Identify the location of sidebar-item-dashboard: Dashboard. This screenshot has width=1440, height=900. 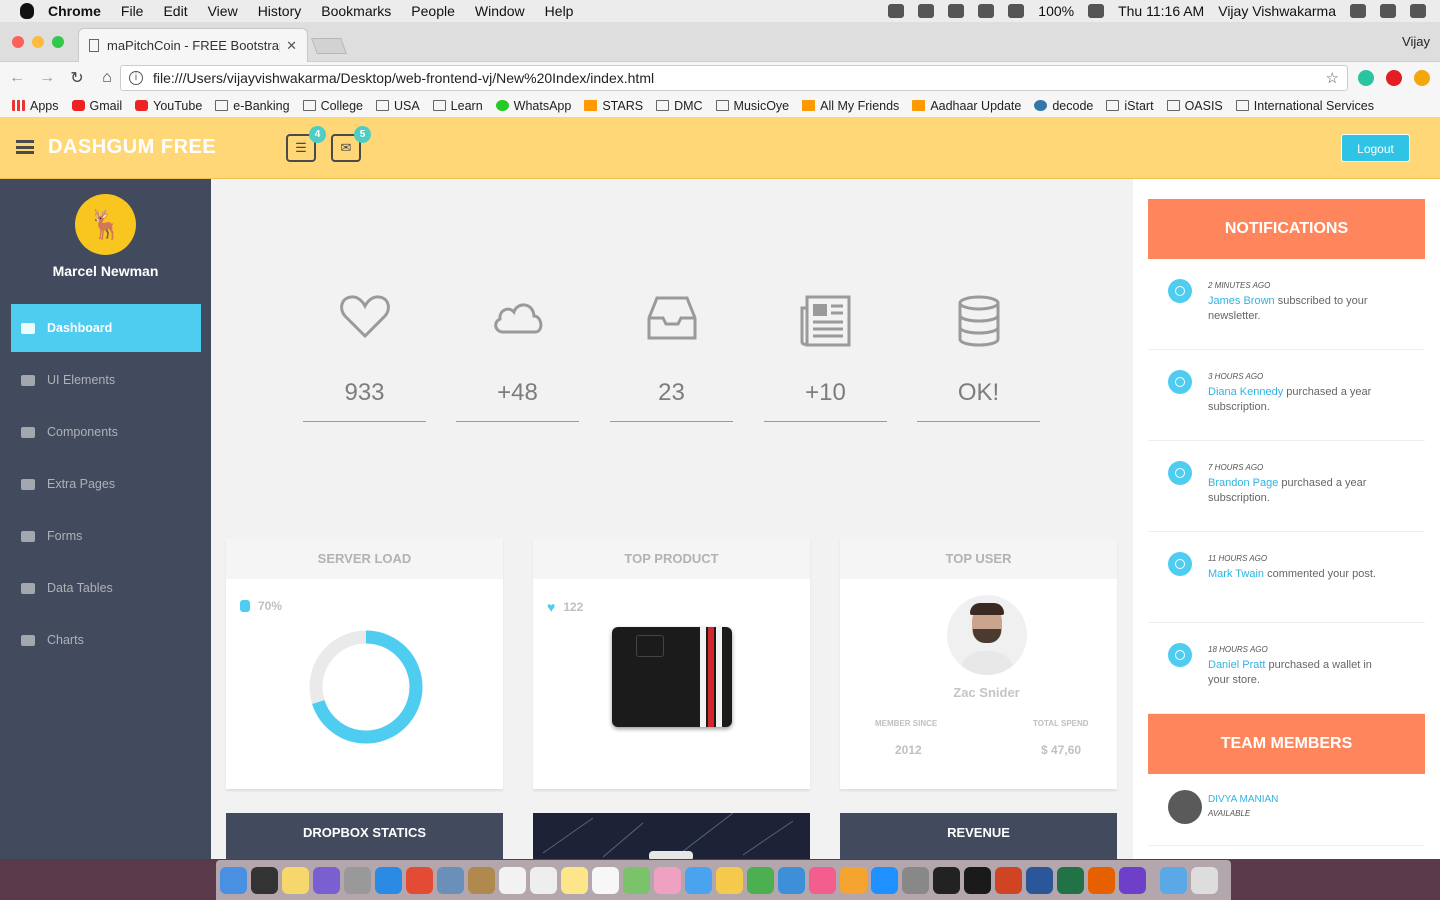
(106, 328).